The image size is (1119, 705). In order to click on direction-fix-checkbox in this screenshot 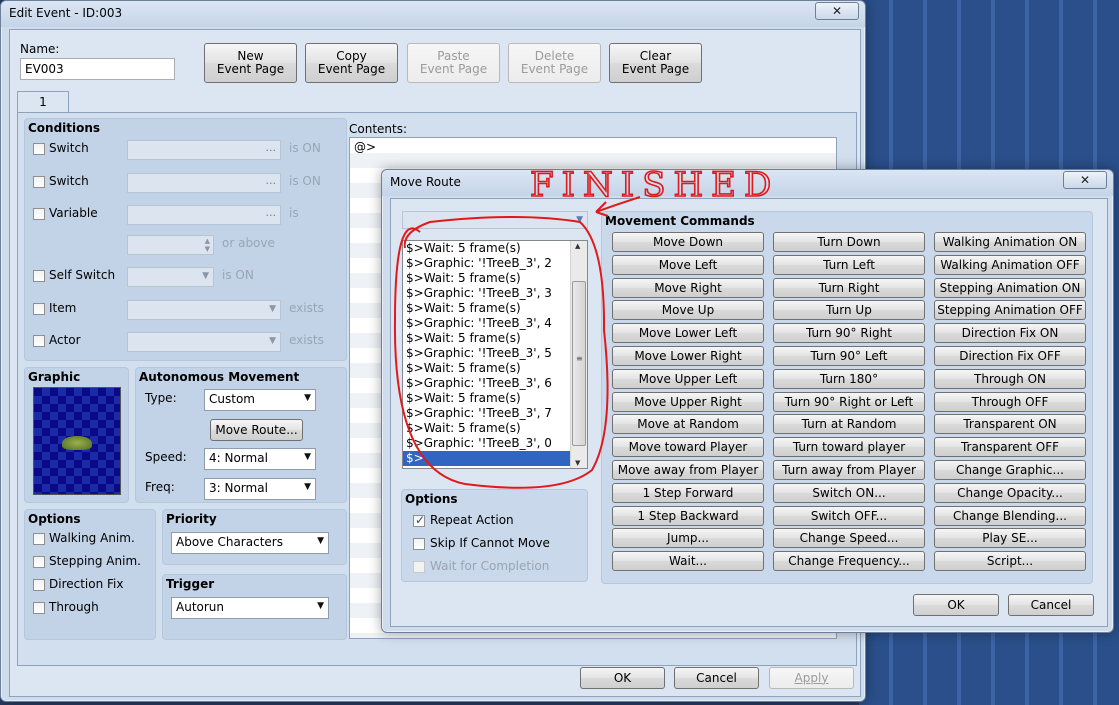, I will do `click(39, 585)`.